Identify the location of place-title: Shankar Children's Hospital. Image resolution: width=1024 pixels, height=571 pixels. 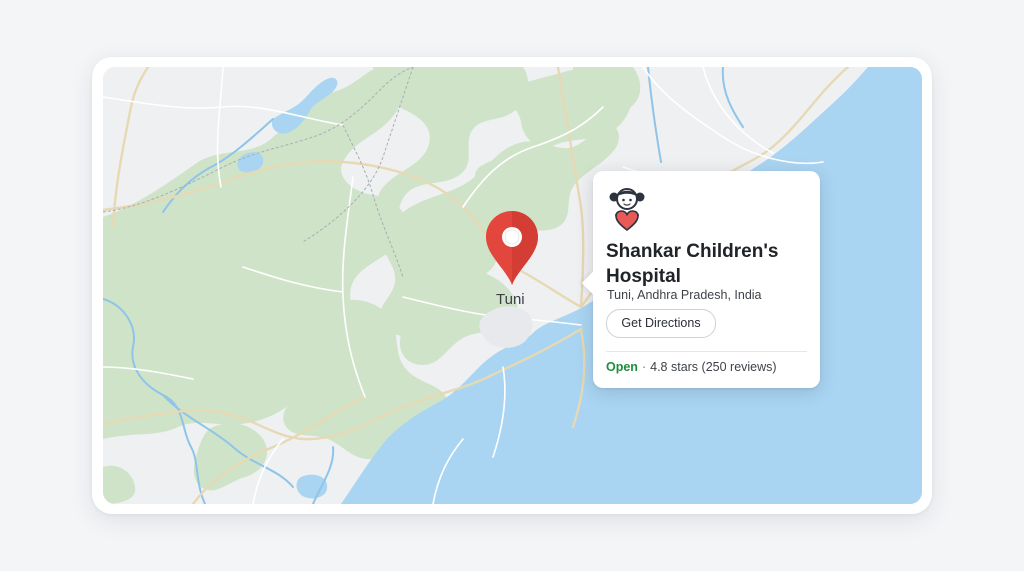
(692, 264).